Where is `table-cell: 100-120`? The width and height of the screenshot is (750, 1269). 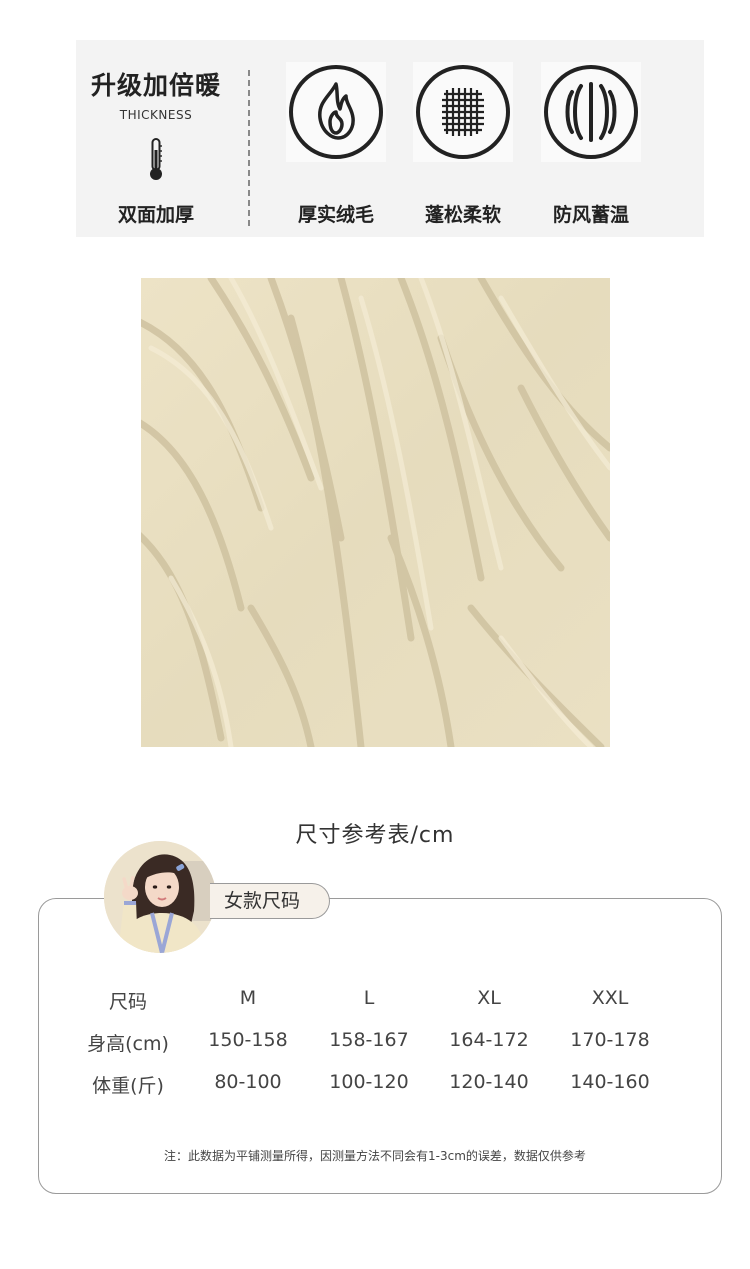 table-cell: 100-120 is located at coordinates (369, 1082).